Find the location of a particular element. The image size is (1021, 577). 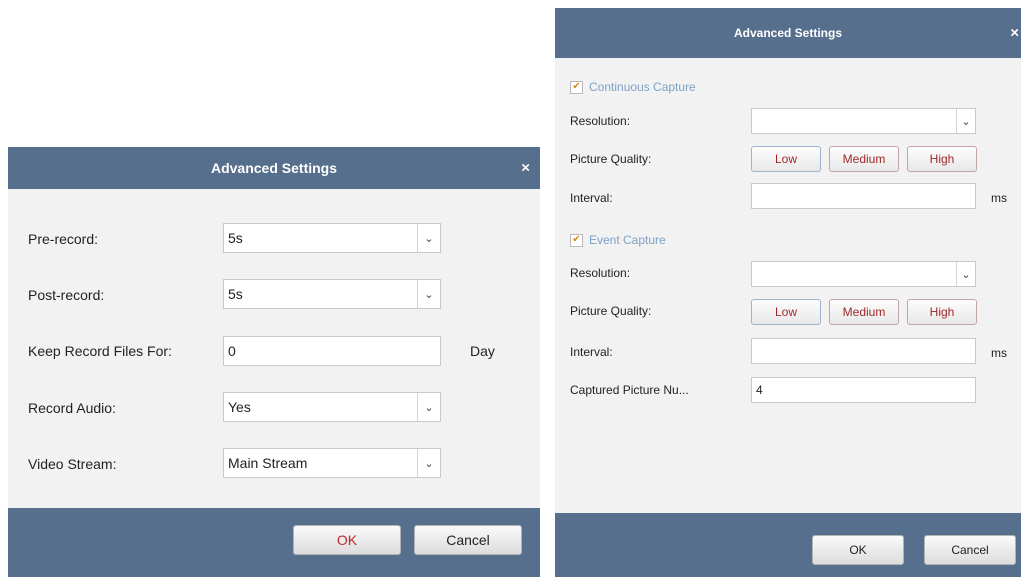

continuous-quality-label: Picture Quality: is located at coordinates (611, 159).